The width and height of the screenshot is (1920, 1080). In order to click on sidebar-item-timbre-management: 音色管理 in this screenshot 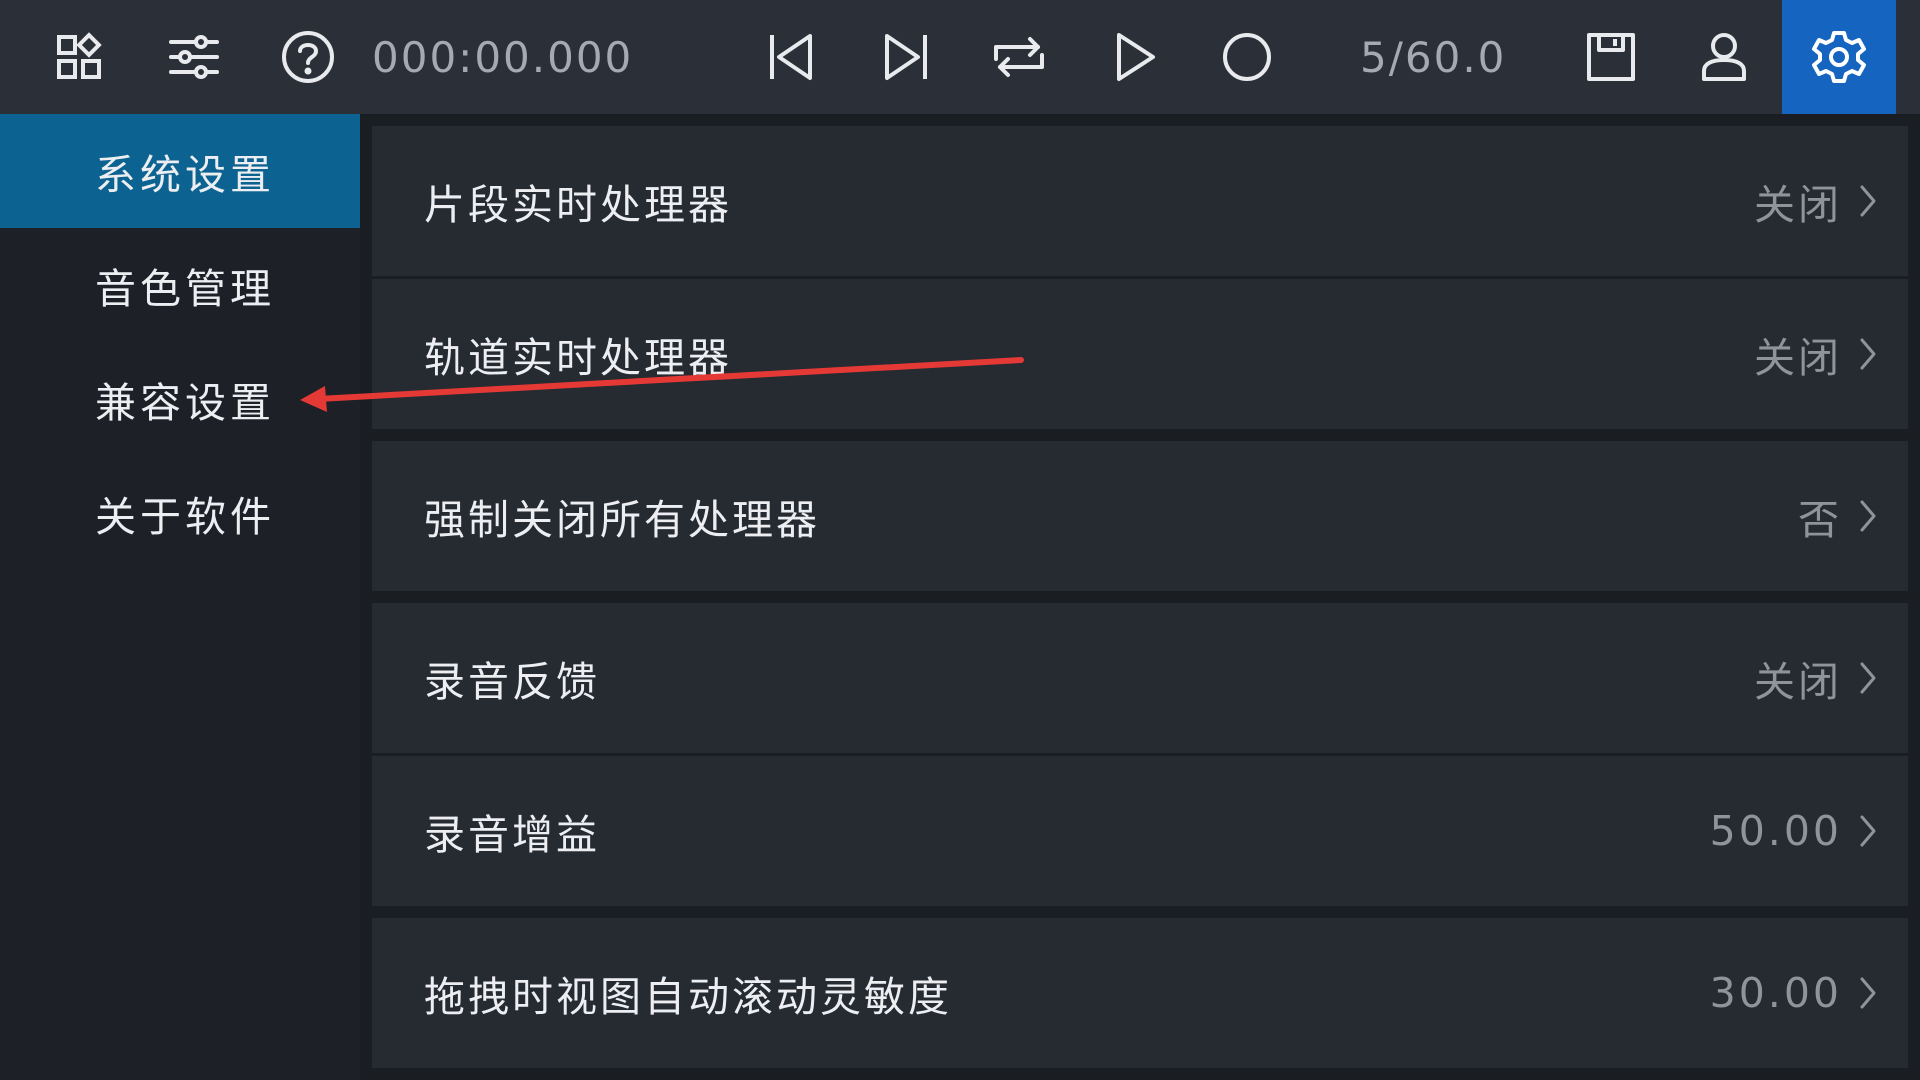, I will do `click(180, 285)`.